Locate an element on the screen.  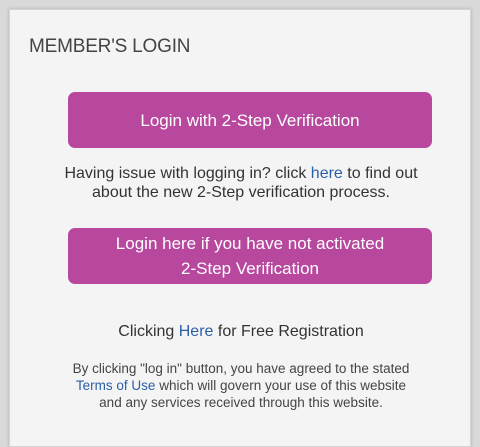
help-text-before-link: Having issue with logging in? click is located at coordinates (187, 173).